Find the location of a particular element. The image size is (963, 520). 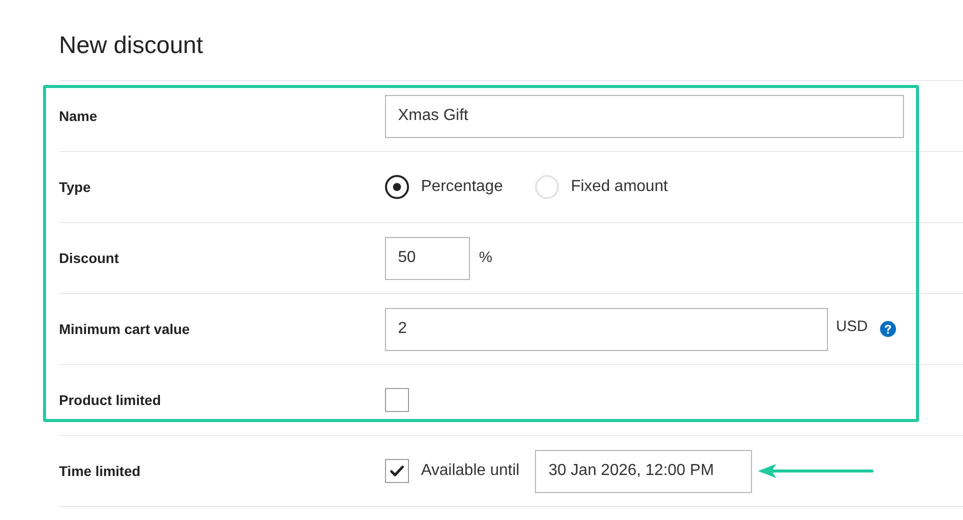

field-label: Name is located at coordinates (78, 116).